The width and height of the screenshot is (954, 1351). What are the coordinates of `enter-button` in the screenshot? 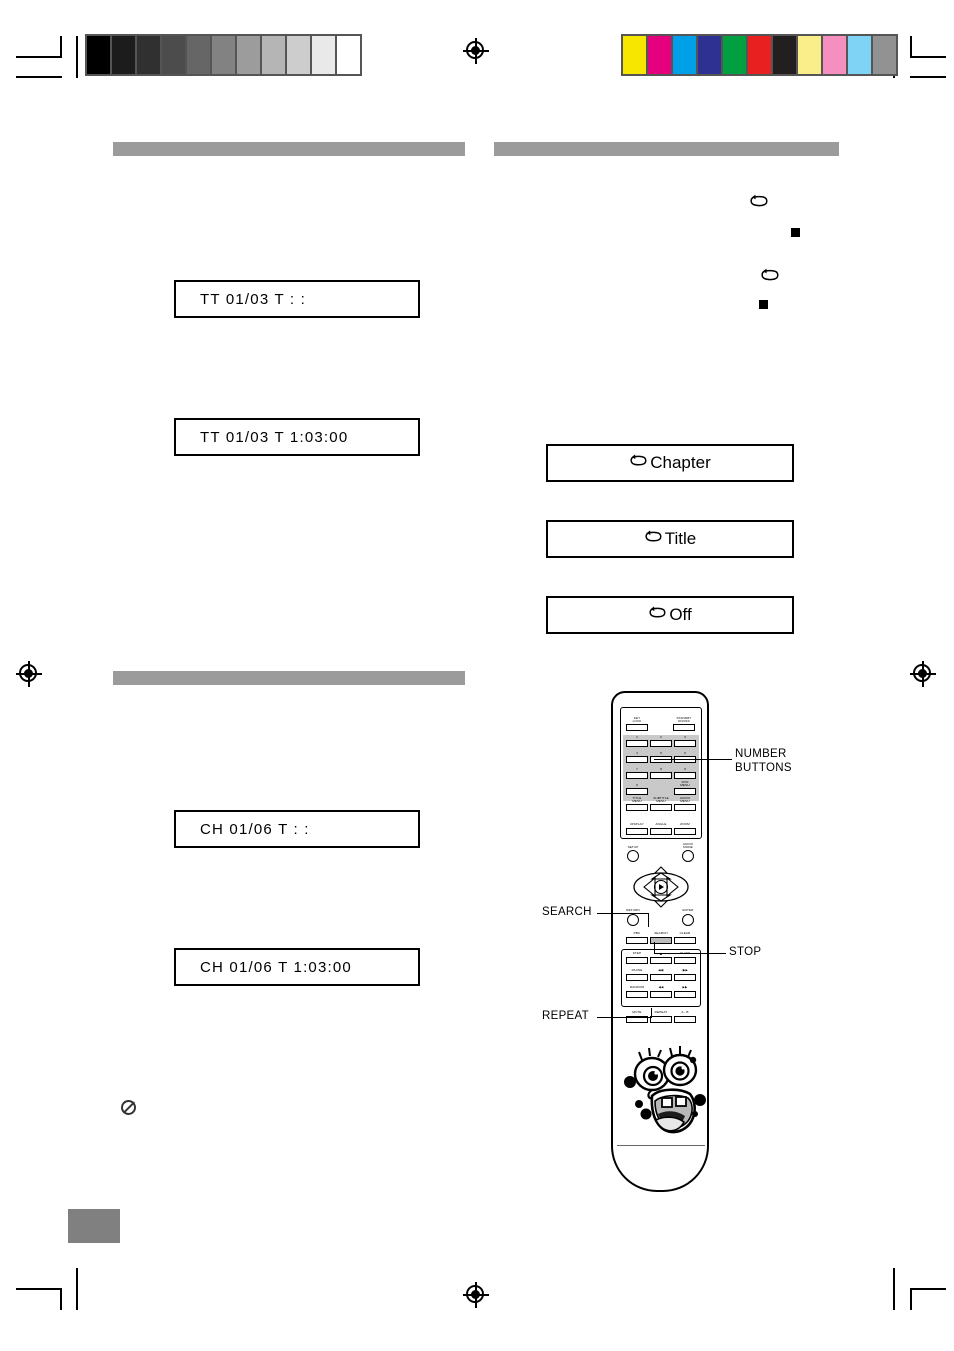 It's located at (688, 920).